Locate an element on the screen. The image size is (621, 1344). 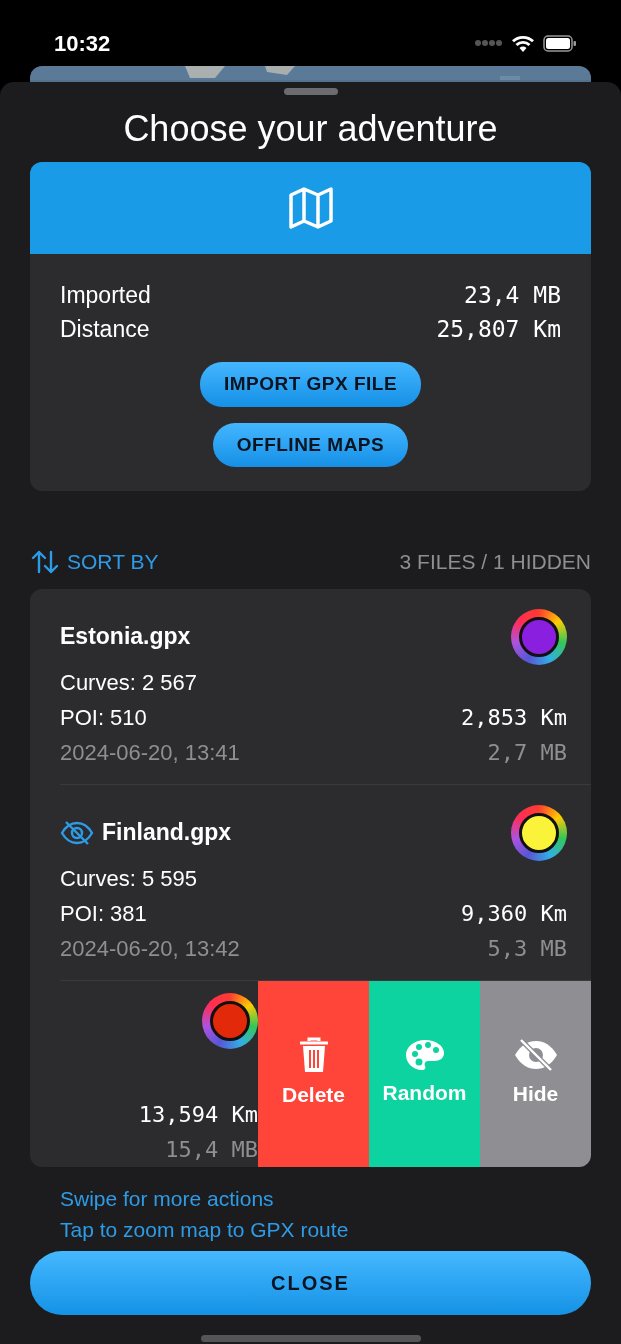
hint-text: Swipe for more actions is located at coordinates (167, 1198).